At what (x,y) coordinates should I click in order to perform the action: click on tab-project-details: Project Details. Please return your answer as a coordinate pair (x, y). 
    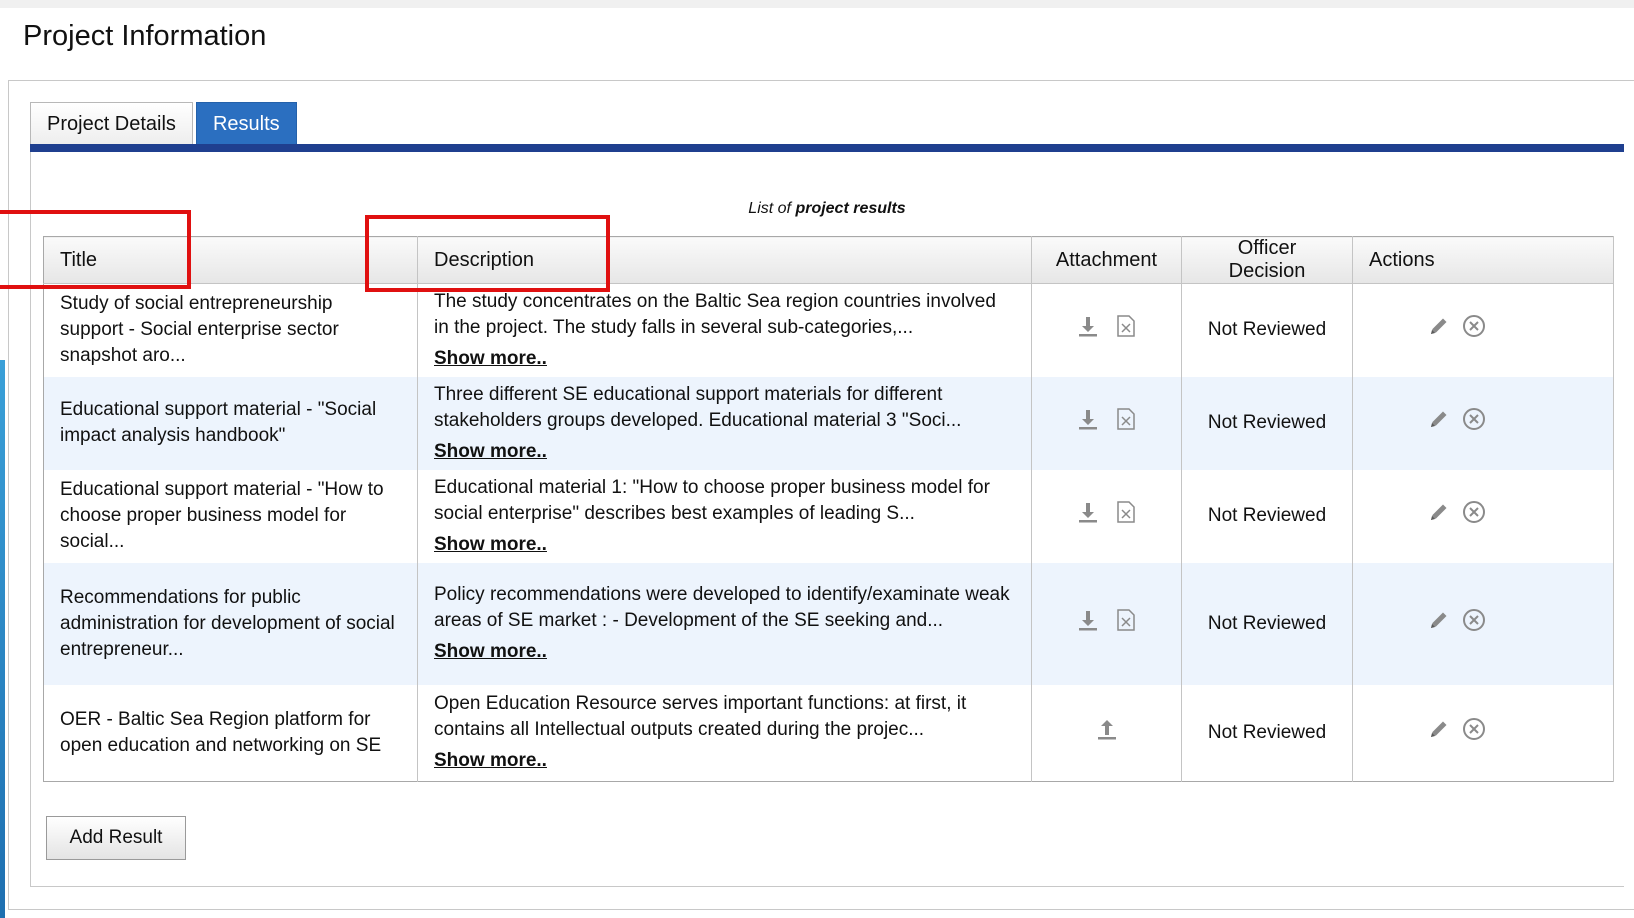
    Looking at the image, I should click on (111, 123).